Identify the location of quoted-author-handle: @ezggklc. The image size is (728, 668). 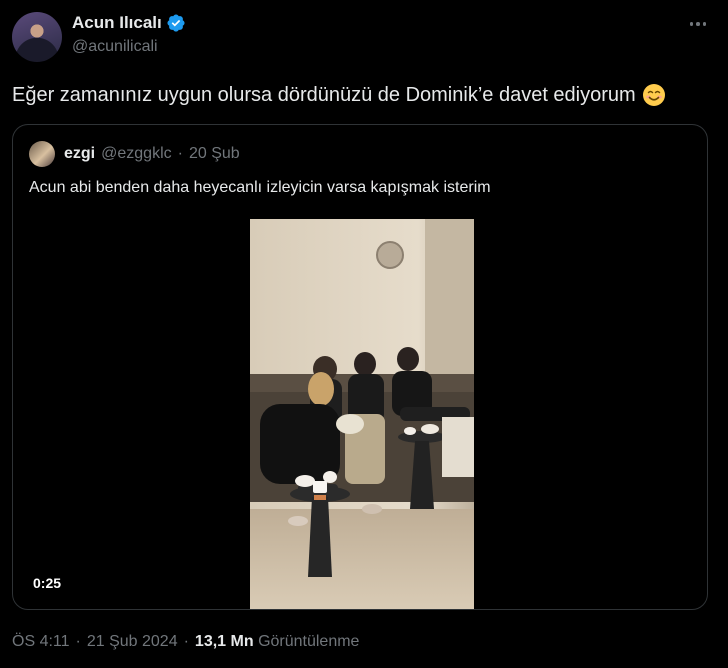
(136, 153).